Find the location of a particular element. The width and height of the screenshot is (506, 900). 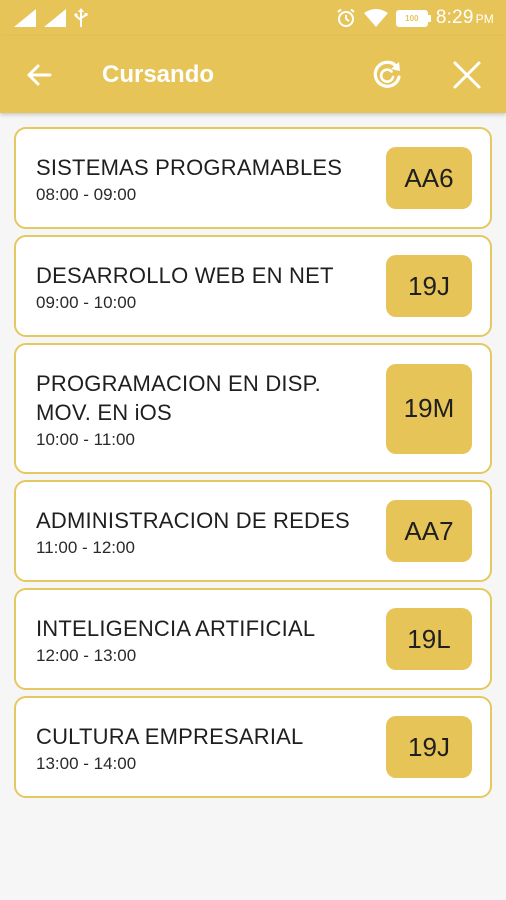

refresh-icon is located at coordinates (387, 74).